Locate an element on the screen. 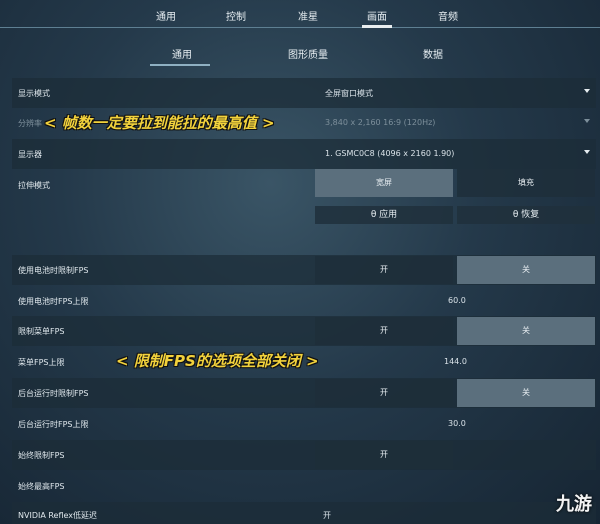 The image size is (600, 524). stretch-mode-label: 拉伸模式 is located at coordinates (34, 185).